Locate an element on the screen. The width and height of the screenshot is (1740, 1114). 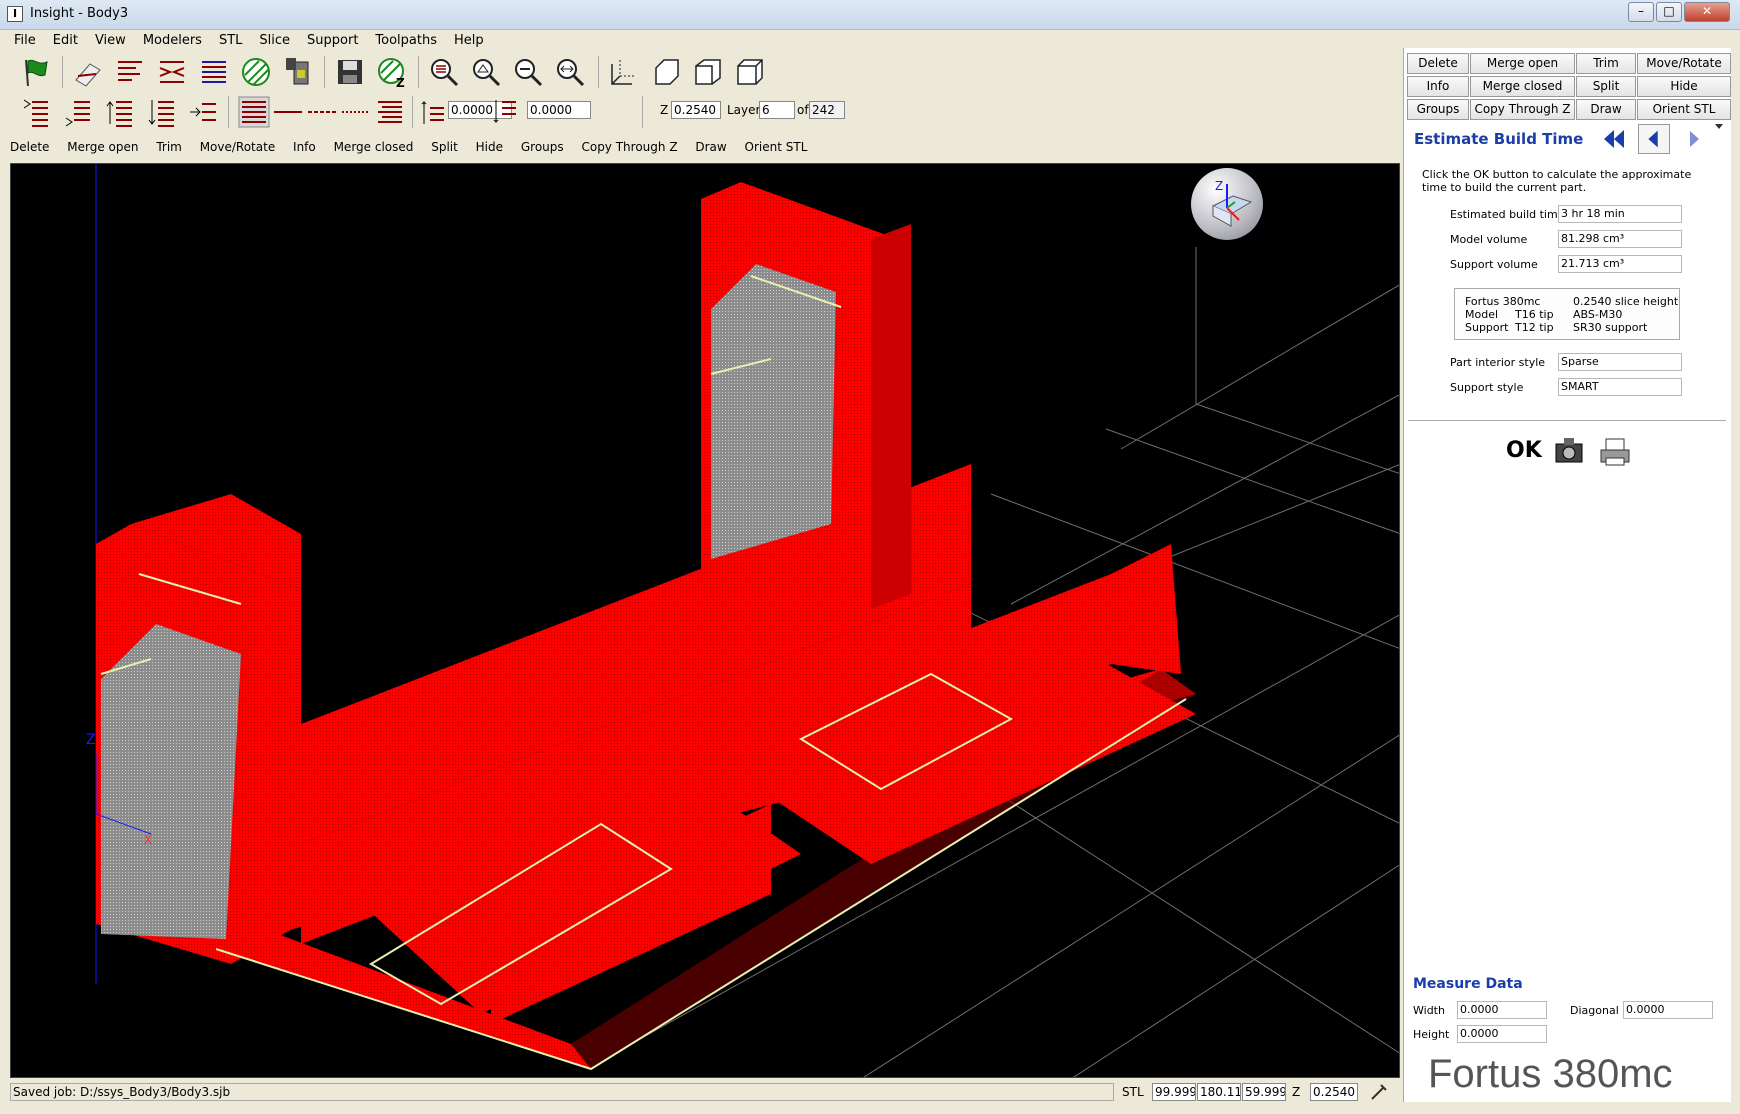
raster-z-icon: Z is located at coordinates (392, 72).